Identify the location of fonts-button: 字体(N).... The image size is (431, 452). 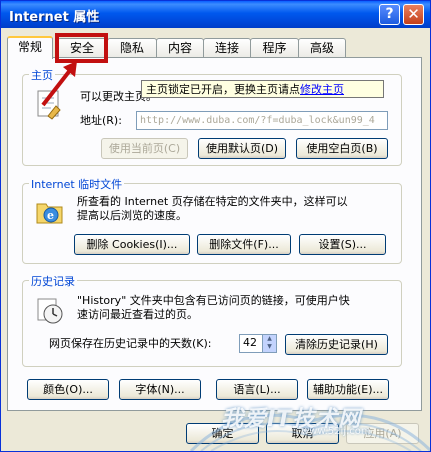
(160, 389).